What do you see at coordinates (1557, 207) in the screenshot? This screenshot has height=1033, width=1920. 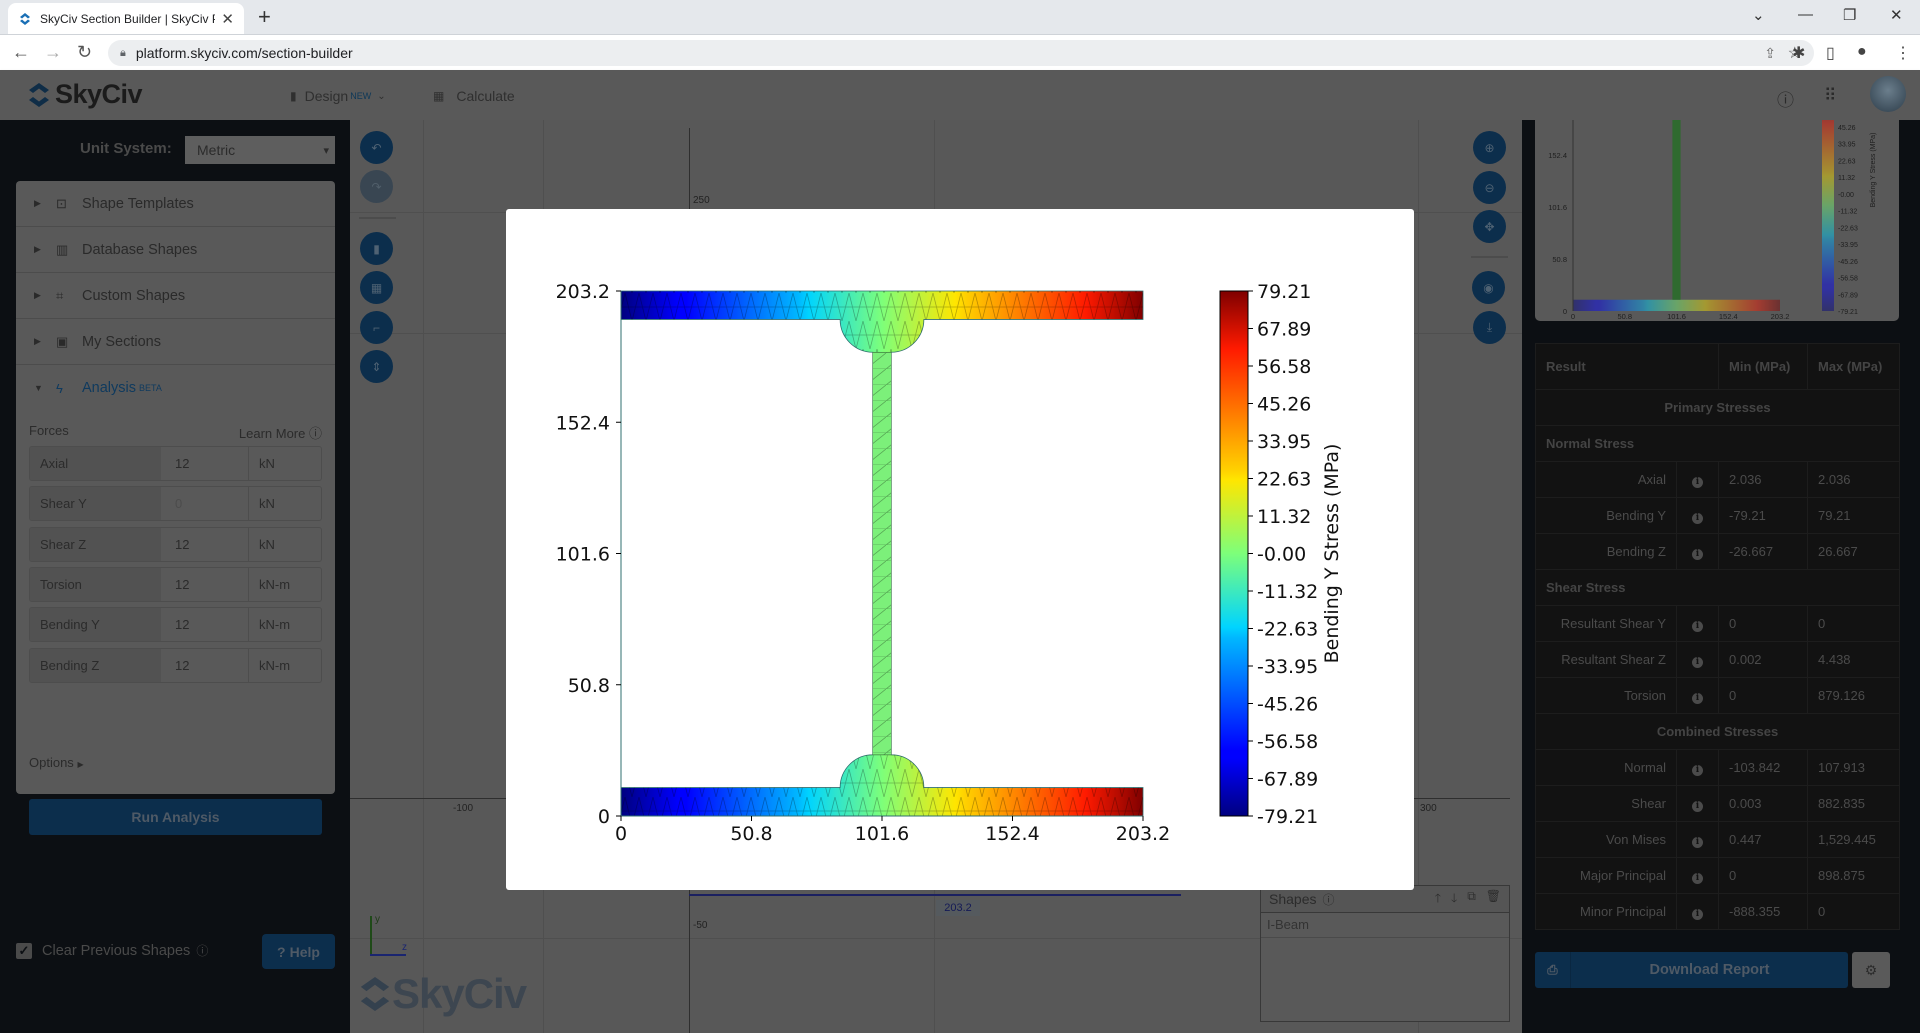 I see `thumb-y-tick-label: 101.6` at bounding box center [1557, 207].